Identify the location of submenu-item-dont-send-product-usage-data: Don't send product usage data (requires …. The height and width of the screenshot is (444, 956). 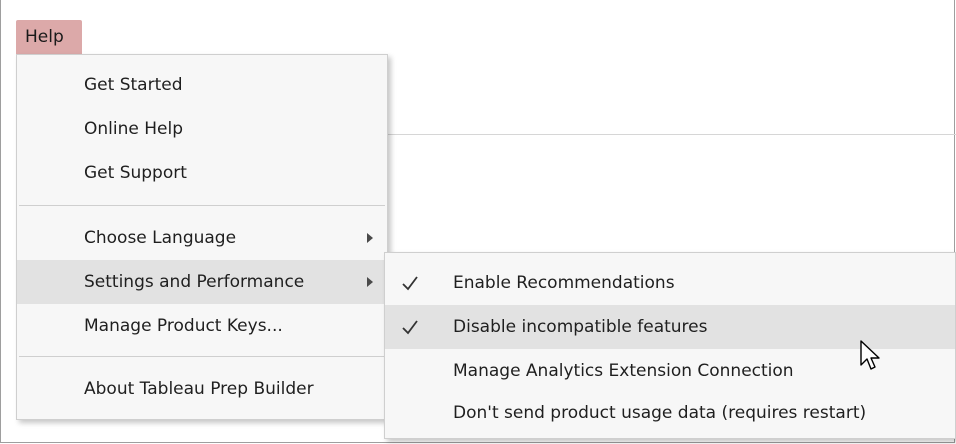
(670, 413).